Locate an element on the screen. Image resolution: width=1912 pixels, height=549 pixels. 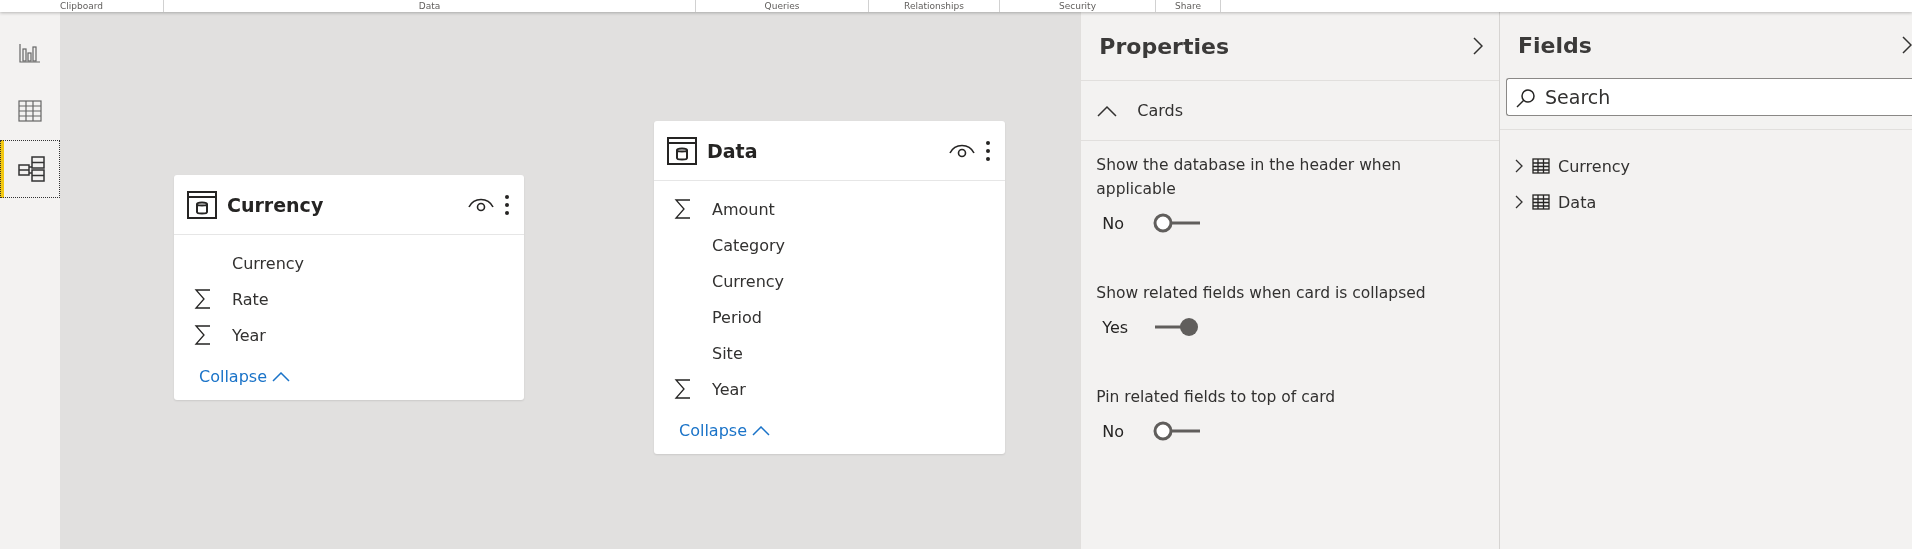
table-card: Data Amount Category Currency Period Site Year Collapse is located at coordinates (829, 287).